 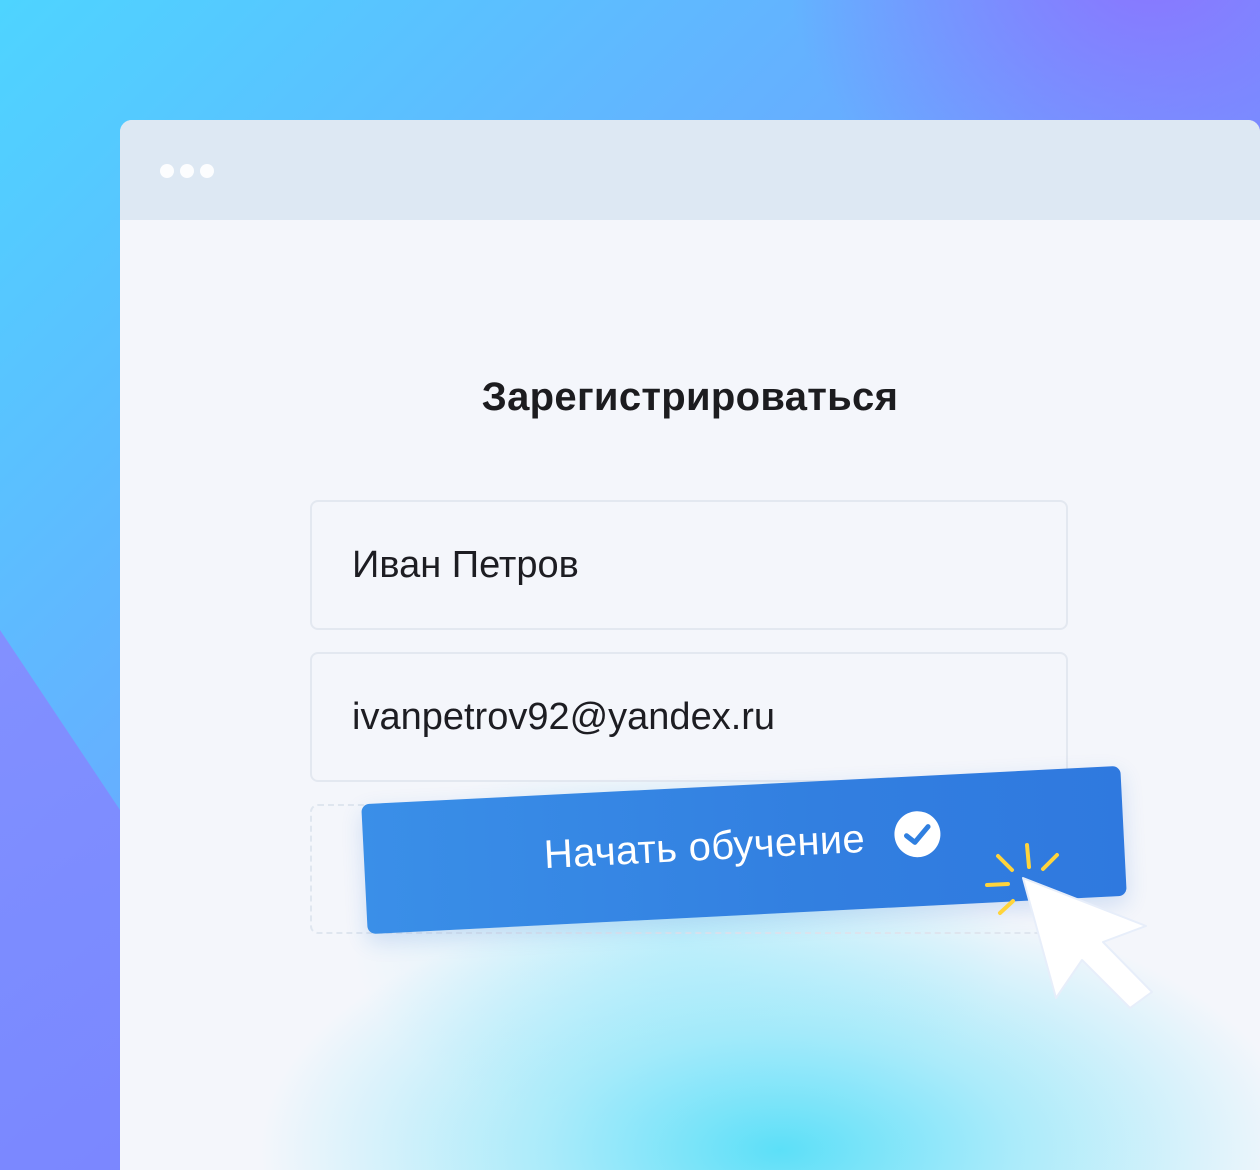 I want to click on check-circle-icon, so click(x=917, y=834).